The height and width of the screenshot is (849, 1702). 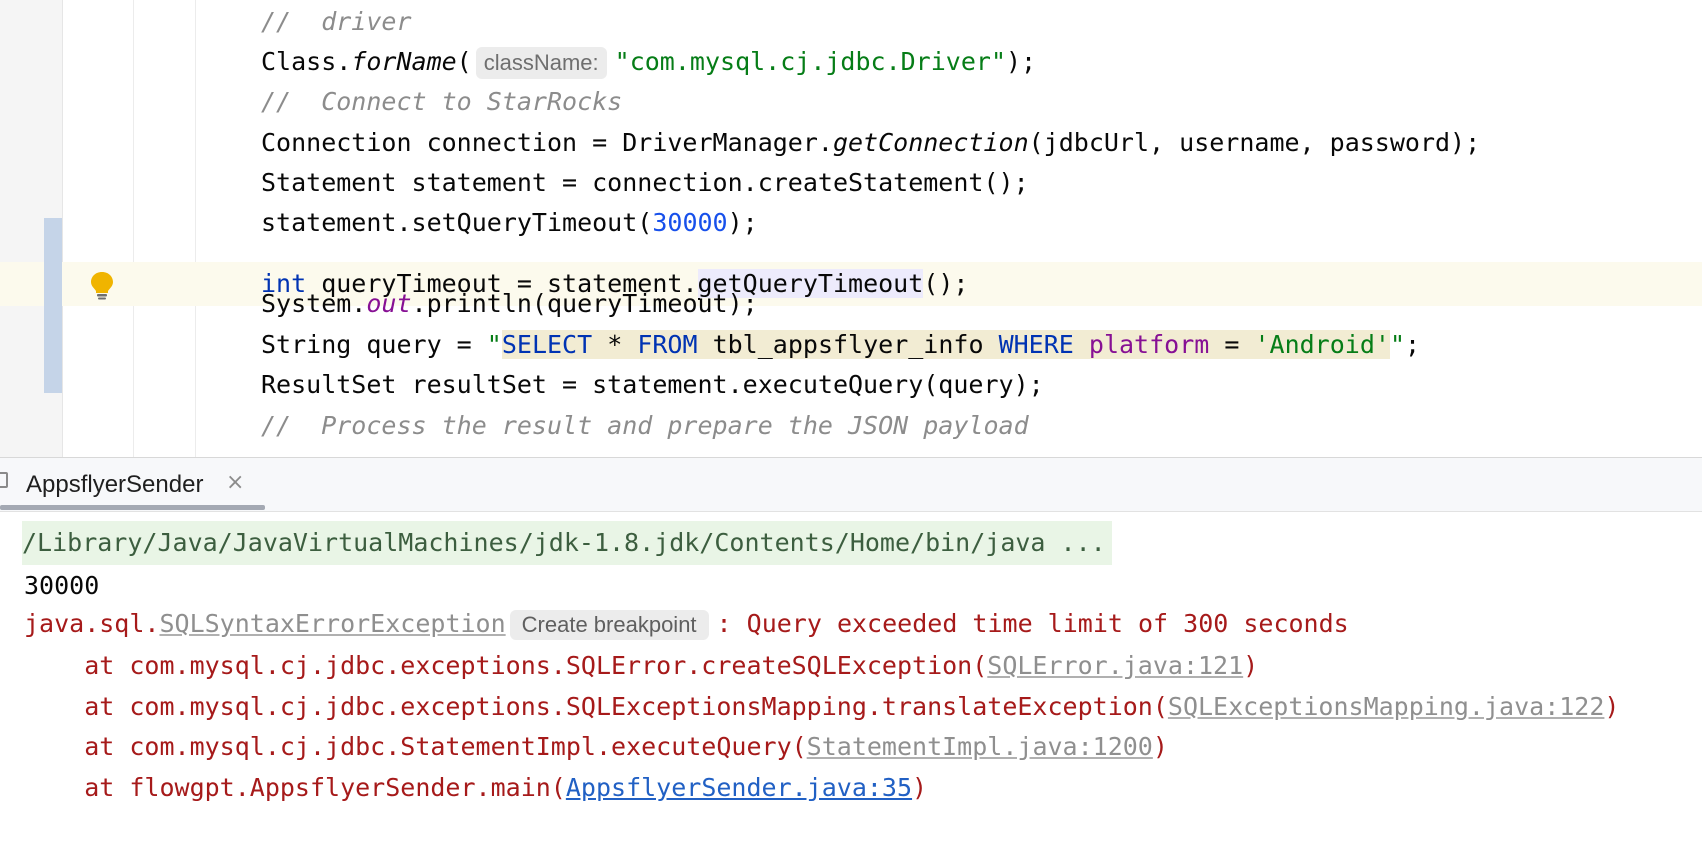 What do you see at coordinates (667, 344) in the screenshot?
I see `sql-keyword: FROM` at bounding box center [667, 344].